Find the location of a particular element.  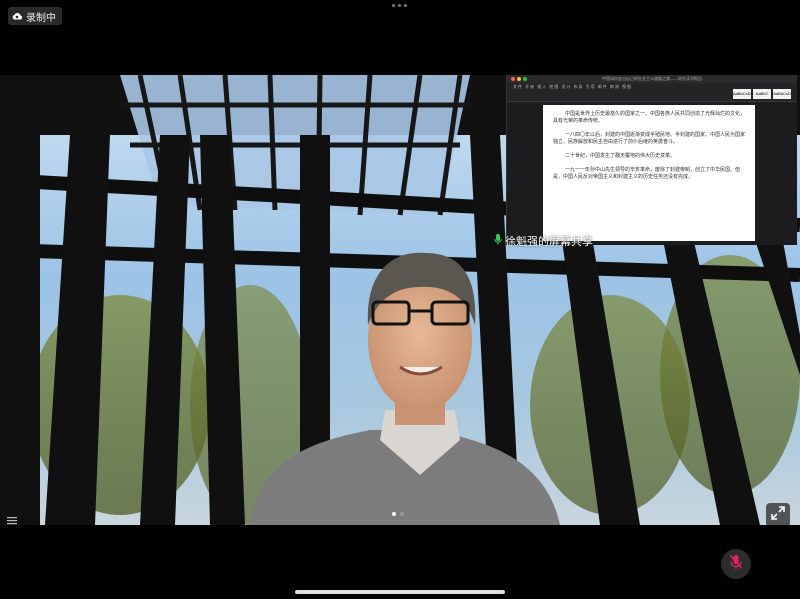

style-subtitle: AaBbCcD is located at coordinates (782, 94).